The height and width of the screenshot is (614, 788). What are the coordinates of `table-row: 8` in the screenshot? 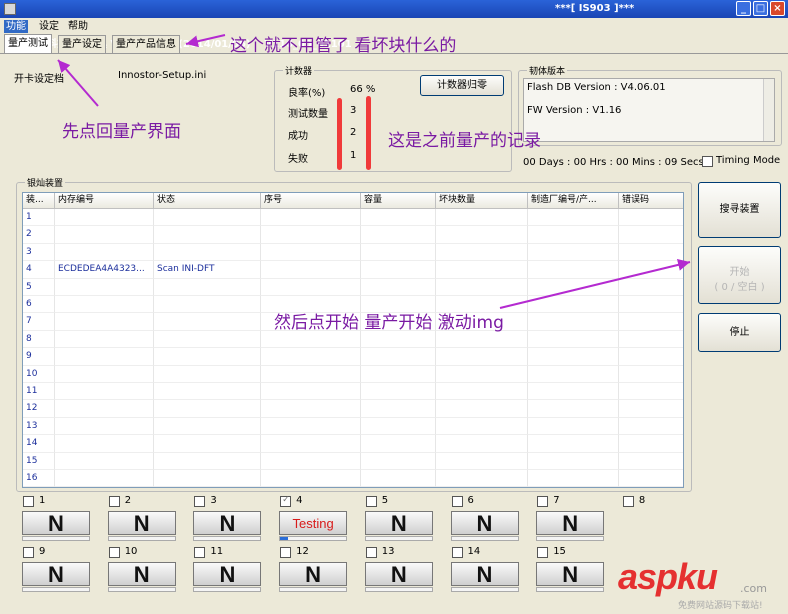 It's located at (353, 339).